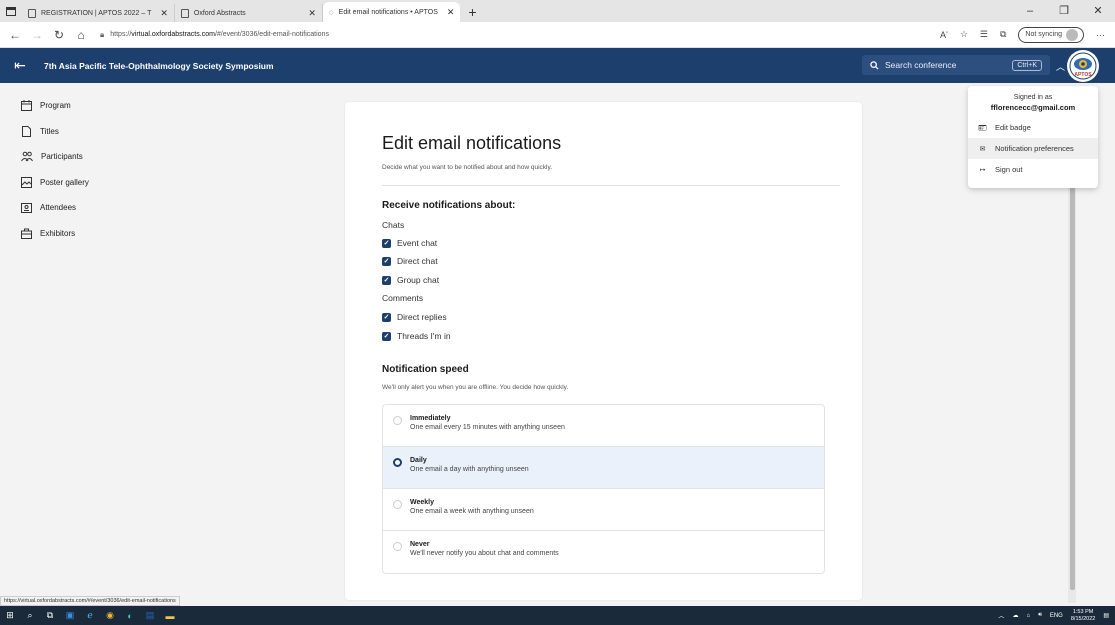  What do you see at coordinates (944, 35) in the screenshot?
I see `read-aloud-icon: Aⁿ` at bounding box center [944, 35].